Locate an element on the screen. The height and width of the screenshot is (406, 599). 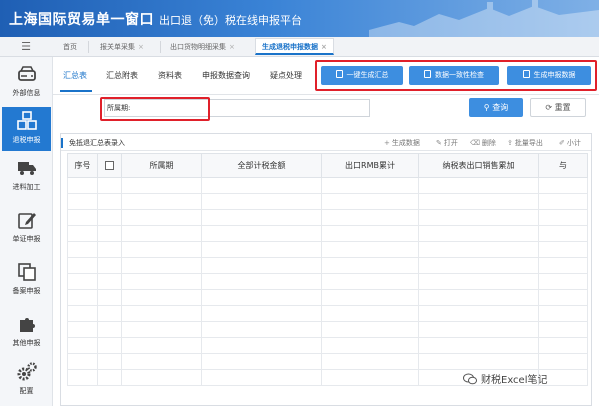
sidebar-item-label: 备案申报 is located at coordinates (26, 291).